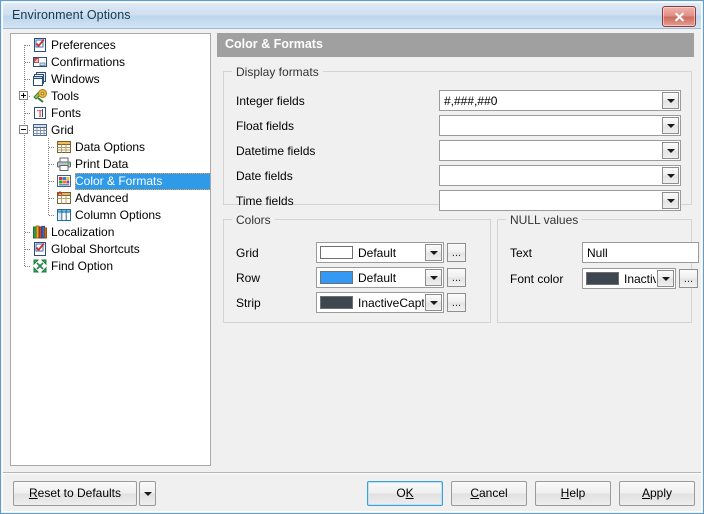 The width and height of the screenshot is (704, 514). What do you see at coordinates (110, 164) in the screenshot?
I see `tree-item-print-data: Print Data` at bounding box center [110, 164].